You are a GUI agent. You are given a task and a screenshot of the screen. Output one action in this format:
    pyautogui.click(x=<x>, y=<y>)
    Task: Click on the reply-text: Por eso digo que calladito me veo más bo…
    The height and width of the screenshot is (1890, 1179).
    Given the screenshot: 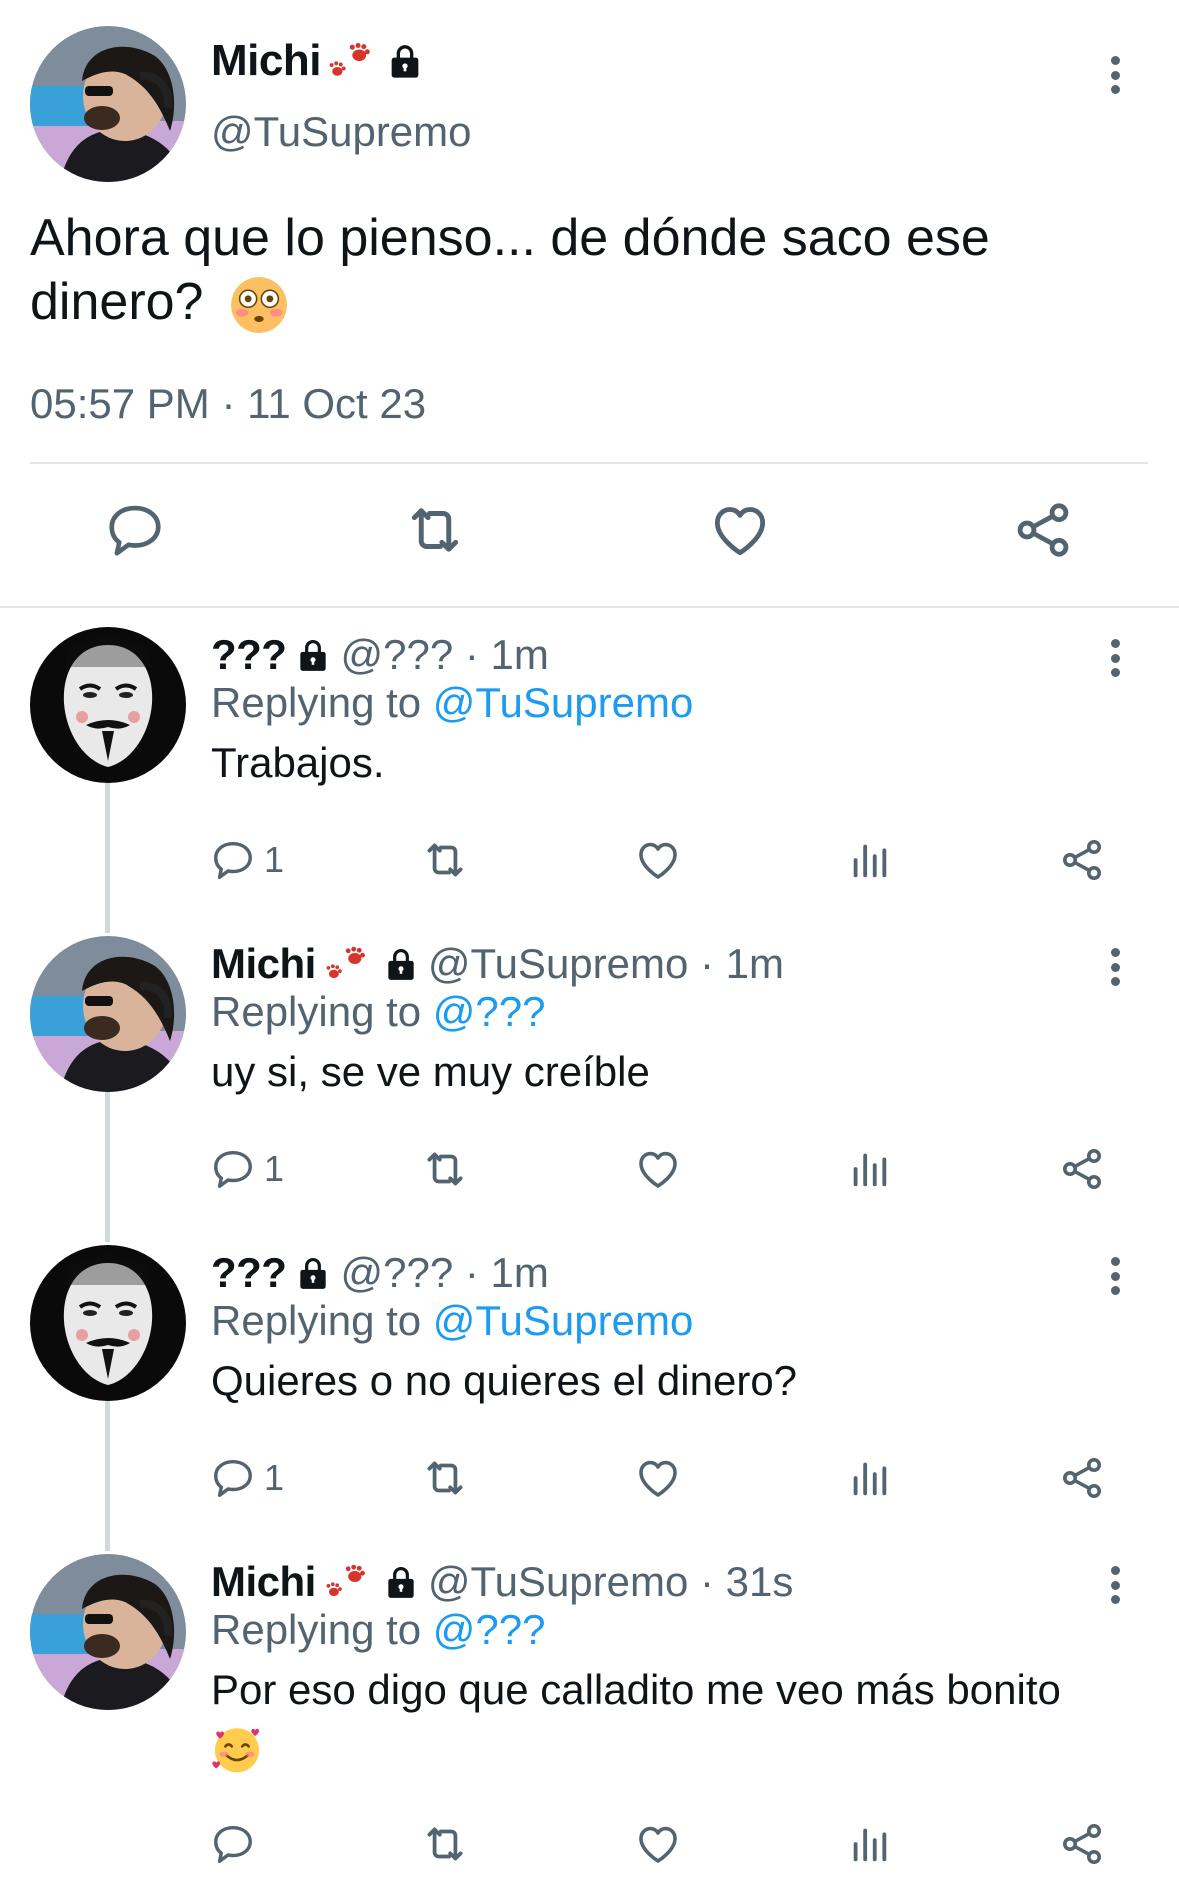 What is the action you would take?
    pyautogui.click(x=671, y=1718)
    